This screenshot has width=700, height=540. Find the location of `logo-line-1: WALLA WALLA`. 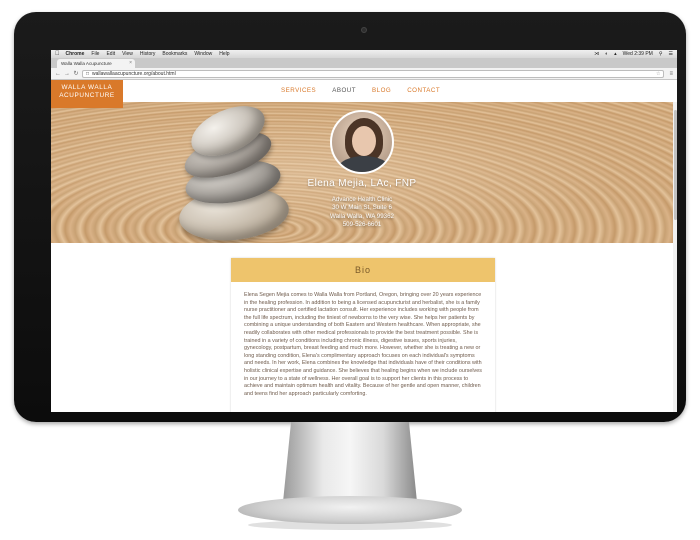

logo-line-1: WALLA WALLA is located at coordinates (87, 87).